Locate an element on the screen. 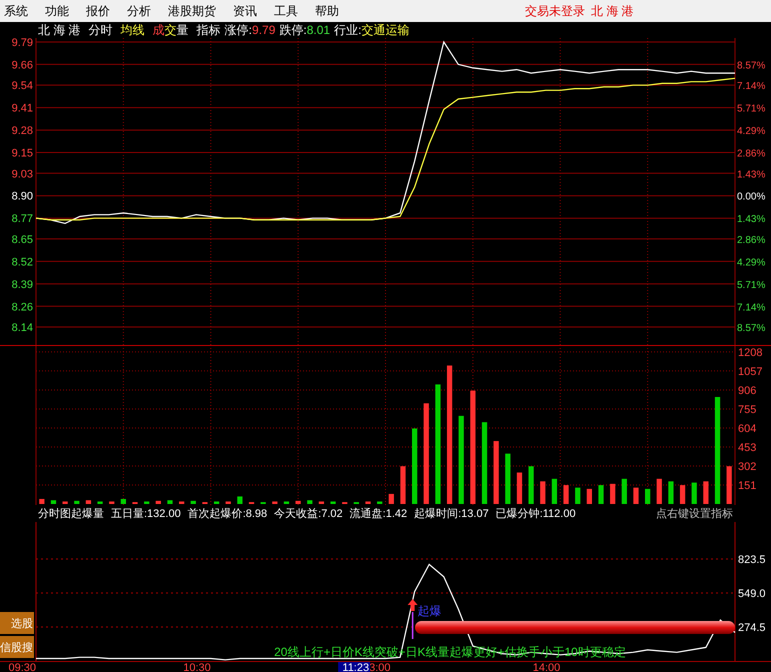 The width and height of the screenshot is (771, 672). price-axis-label: 9.28 is located at coordinates (22, 131).